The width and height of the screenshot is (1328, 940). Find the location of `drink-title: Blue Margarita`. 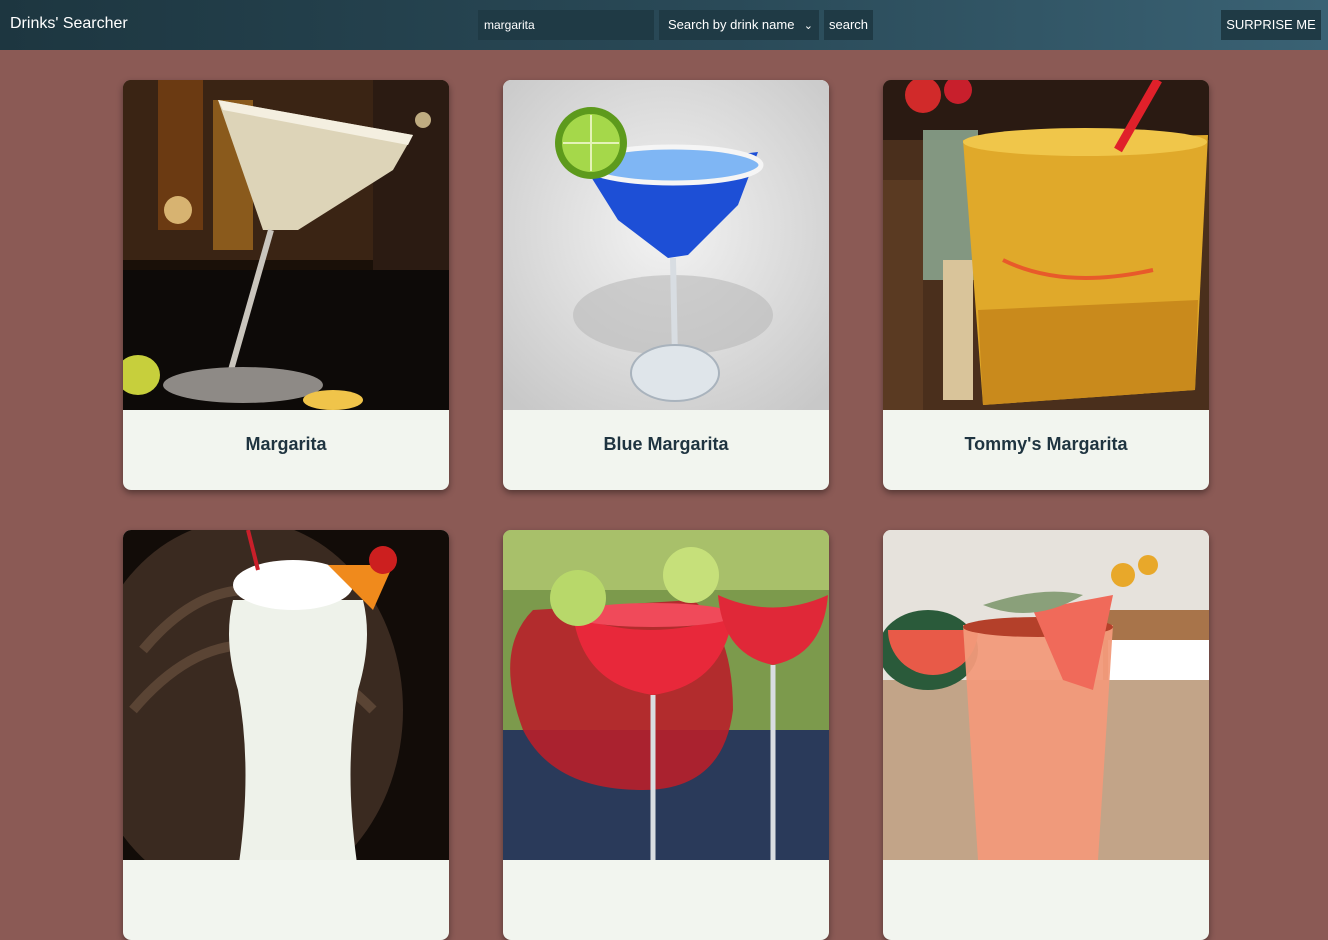

drink-title: Blue Margarita is located at coordinates (666, 444).